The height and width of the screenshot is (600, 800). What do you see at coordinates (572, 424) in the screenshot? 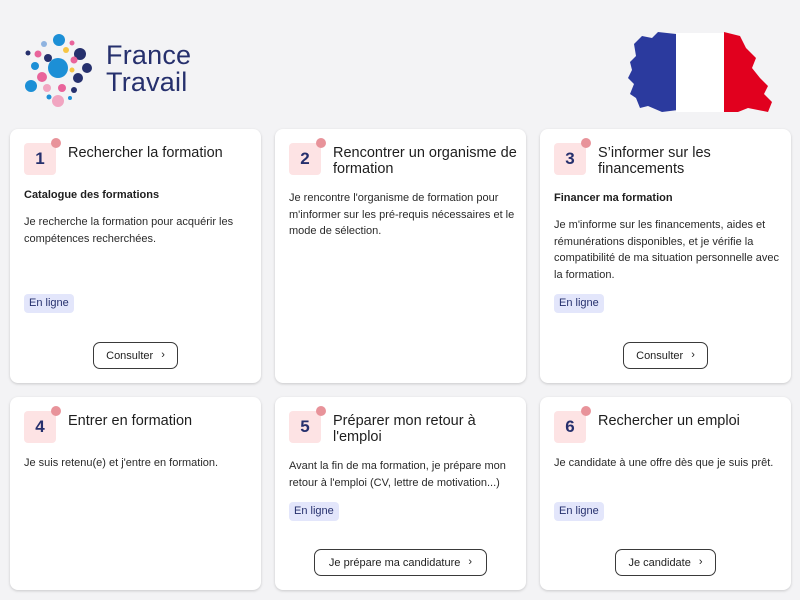
I see `step-number-badge: 6` at bounding box center [572, 424].